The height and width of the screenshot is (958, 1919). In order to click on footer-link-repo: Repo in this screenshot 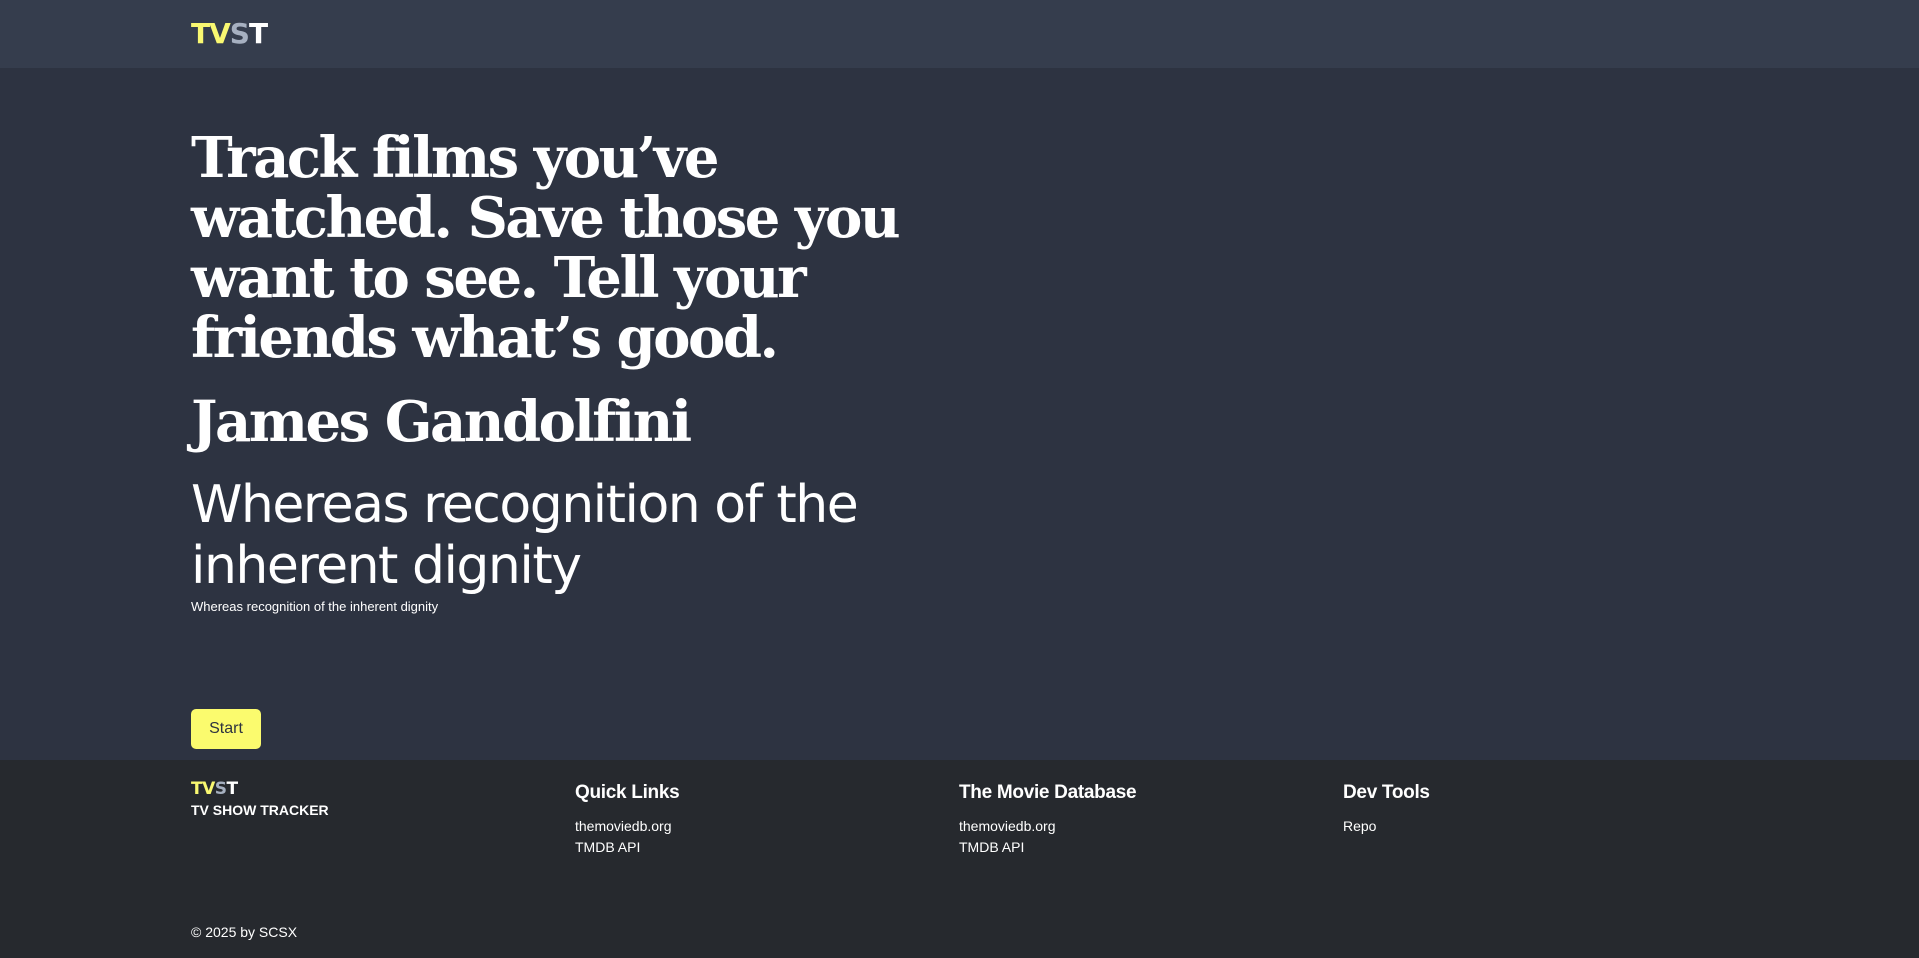, I will do `click(1386, 826)`.